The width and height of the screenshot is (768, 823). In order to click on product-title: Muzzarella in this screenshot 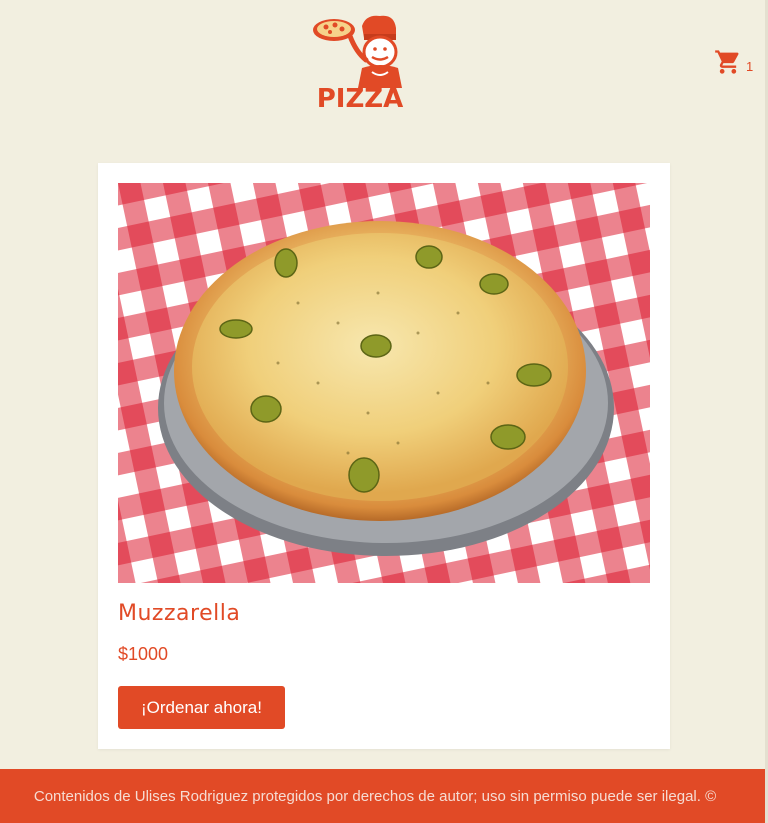, I will do `click(179, 613)`.